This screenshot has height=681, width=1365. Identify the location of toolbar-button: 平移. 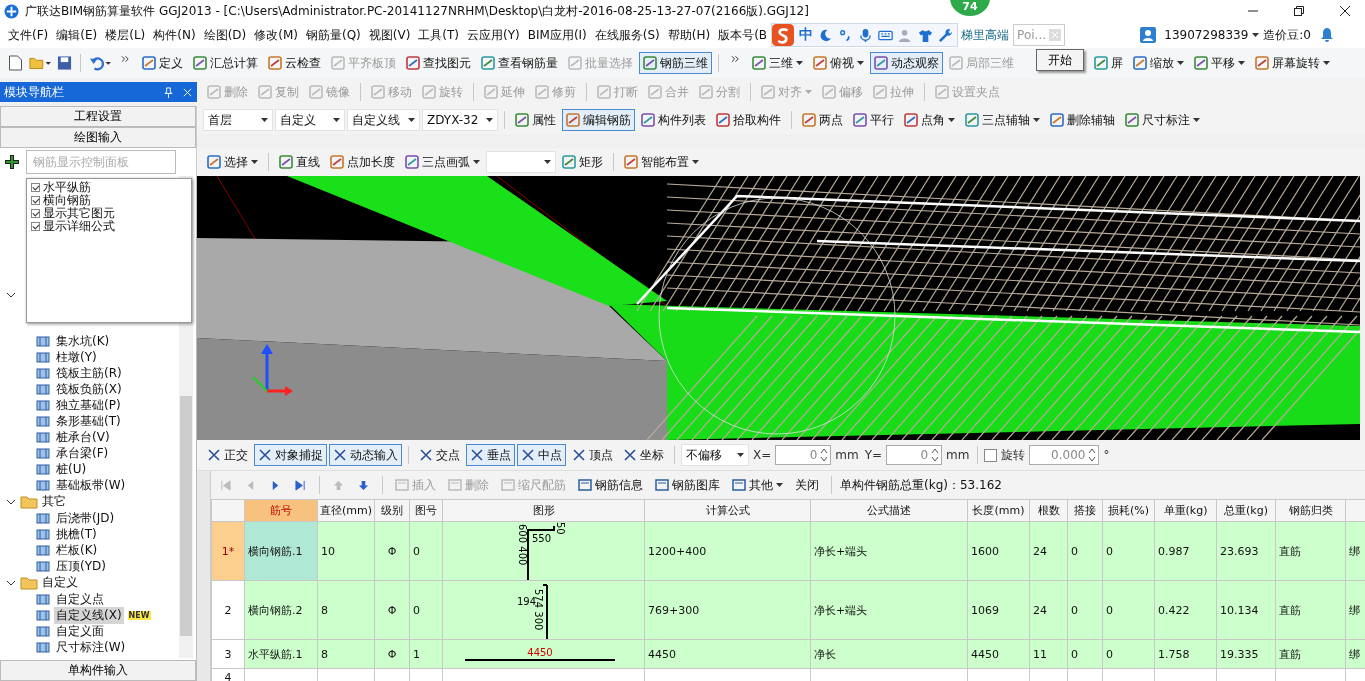
(1219, 63).